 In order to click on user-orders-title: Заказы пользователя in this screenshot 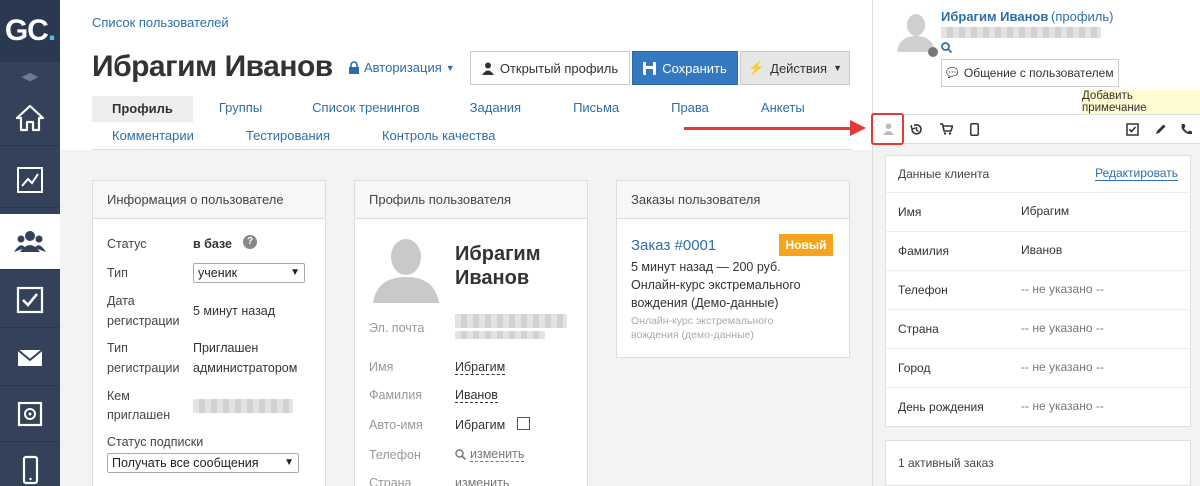, I will do `click(733, 200)`.